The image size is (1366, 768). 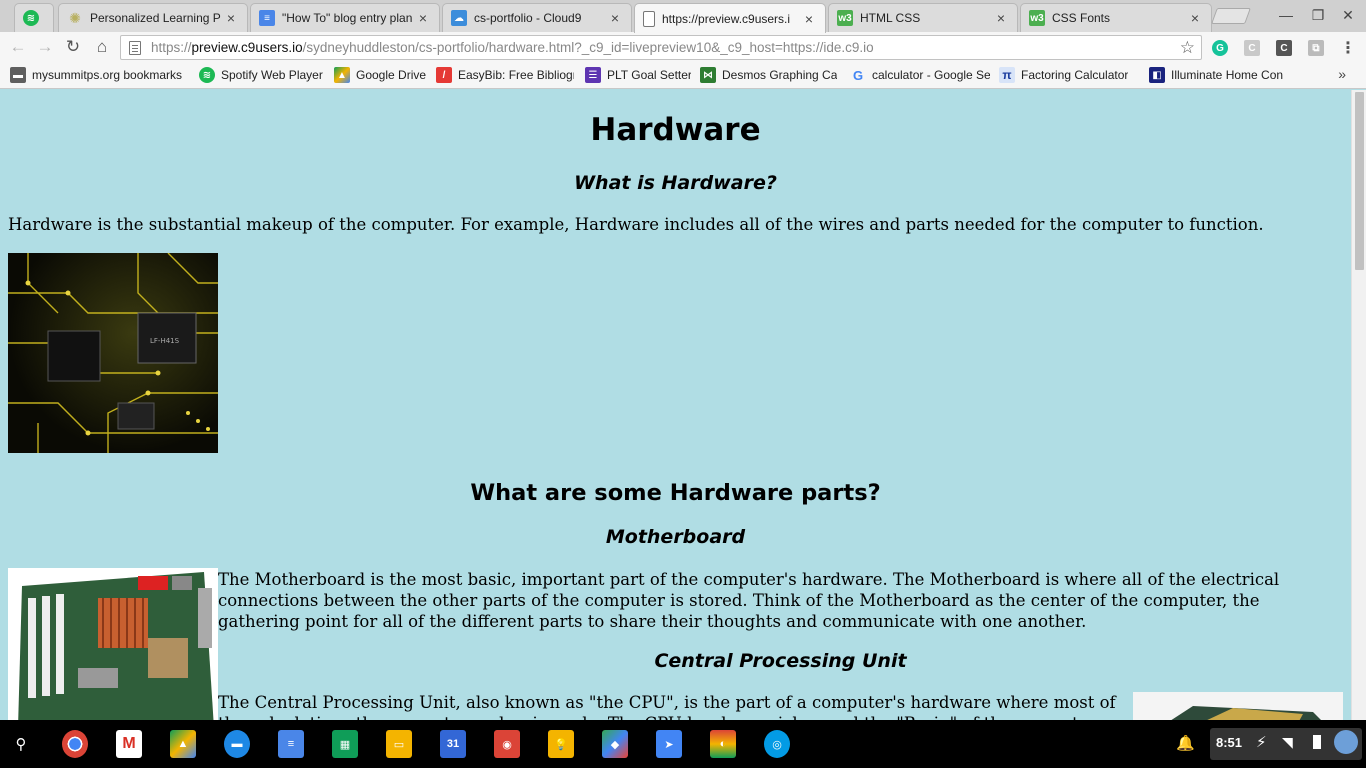 I want to click on bookmark-summit: ▬ mysummitps.org bookmarks, so click(x=101, y=75).